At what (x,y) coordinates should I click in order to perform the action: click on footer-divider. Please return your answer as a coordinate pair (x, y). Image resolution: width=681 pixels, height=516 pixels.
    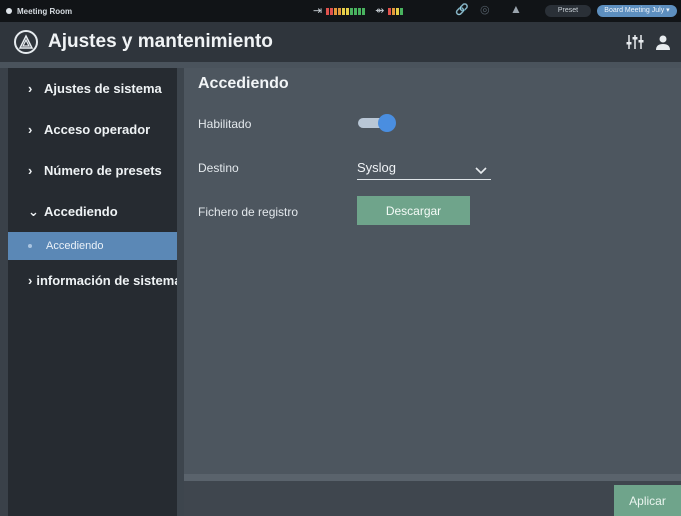
    Looking at the image, I should click on (432, 477).